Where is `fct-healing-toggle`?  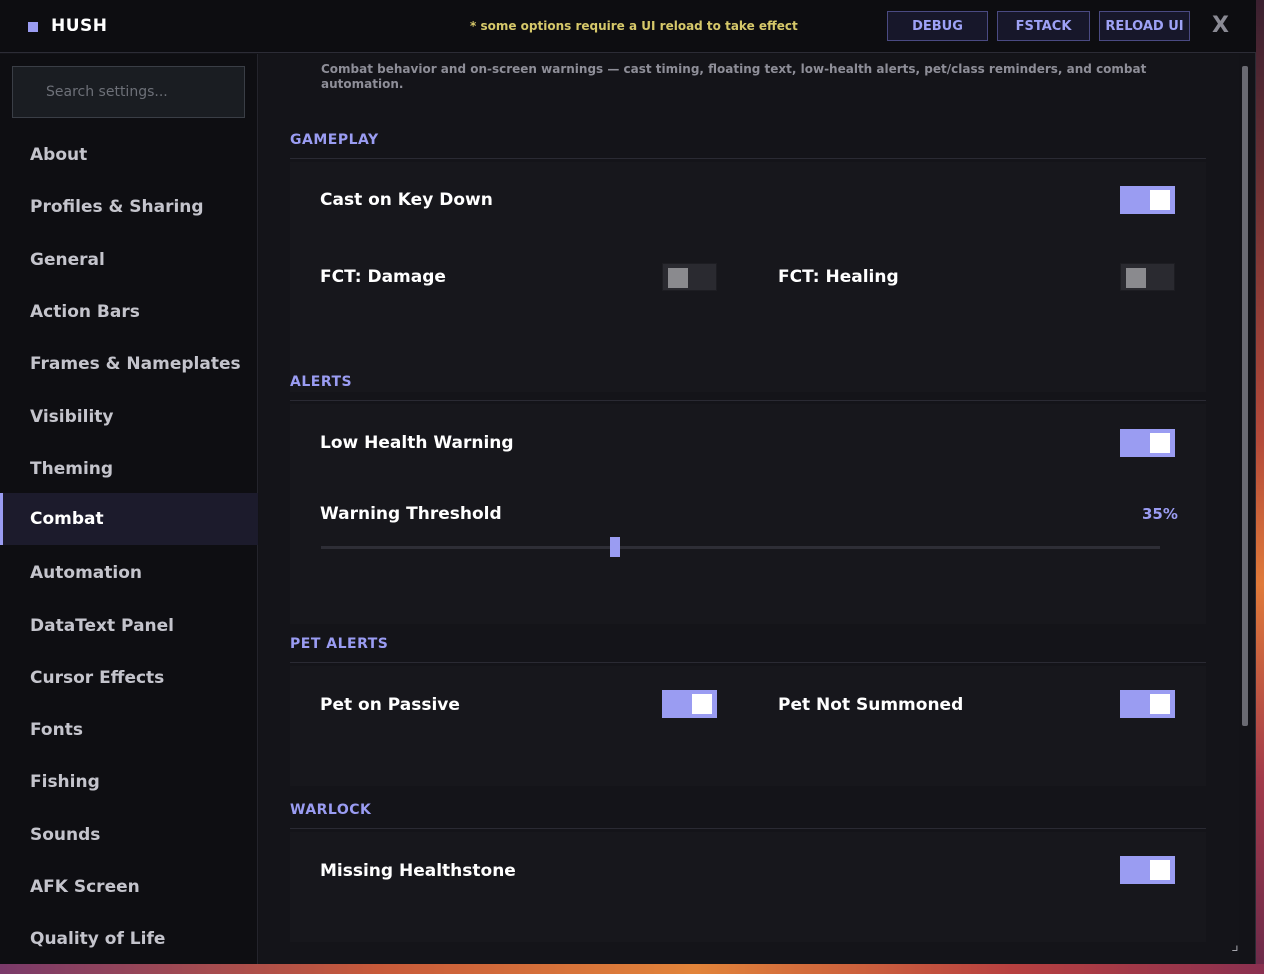
fct-healing-toggle is located at coordinates (1147, 277).